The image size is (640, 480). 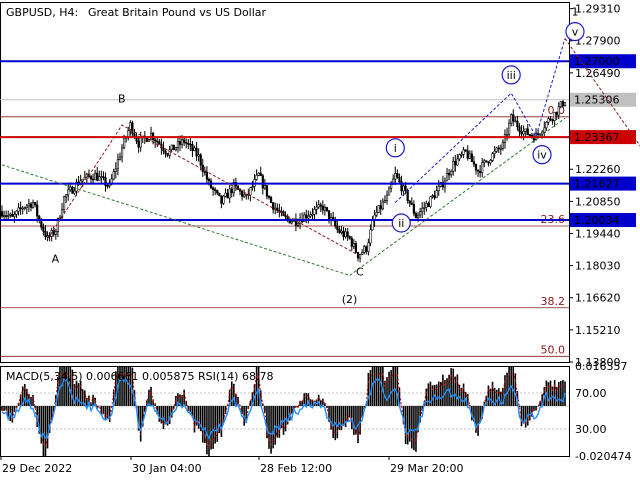 I want to click on wave-label-a: A, so click(x=56, y=259).